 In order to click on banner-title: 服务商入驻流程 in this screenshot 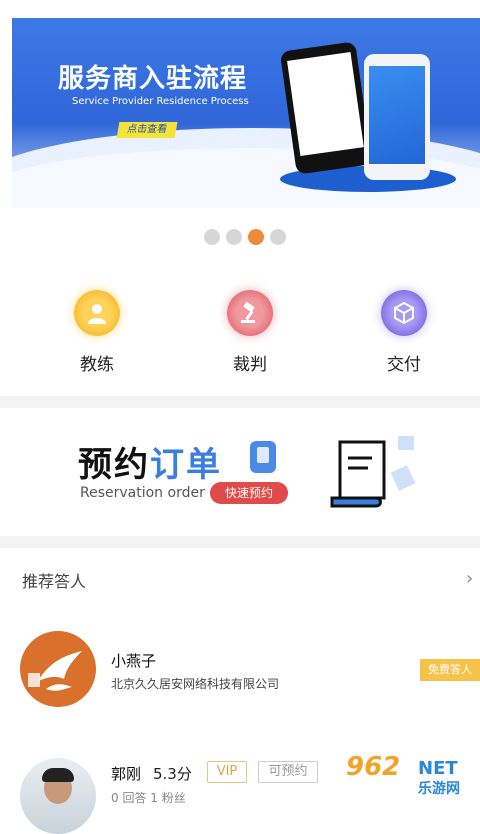, I will do `click(153, 79)`.